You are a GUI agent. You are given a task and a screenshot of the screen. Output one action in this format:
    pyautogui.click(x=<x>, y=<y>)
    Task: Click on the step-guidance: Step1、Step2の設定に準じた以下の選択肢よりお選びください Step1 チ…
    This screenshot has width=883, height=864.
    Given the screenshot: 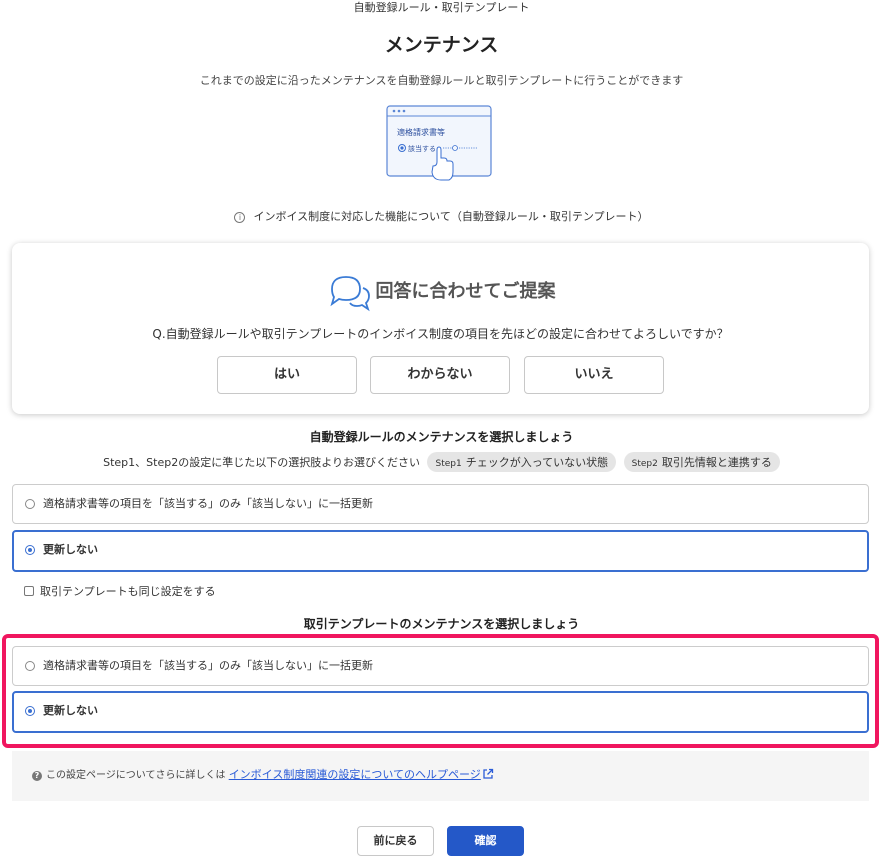 What is the action you would take?
    pyautogui.click(x=441, y=462)
    